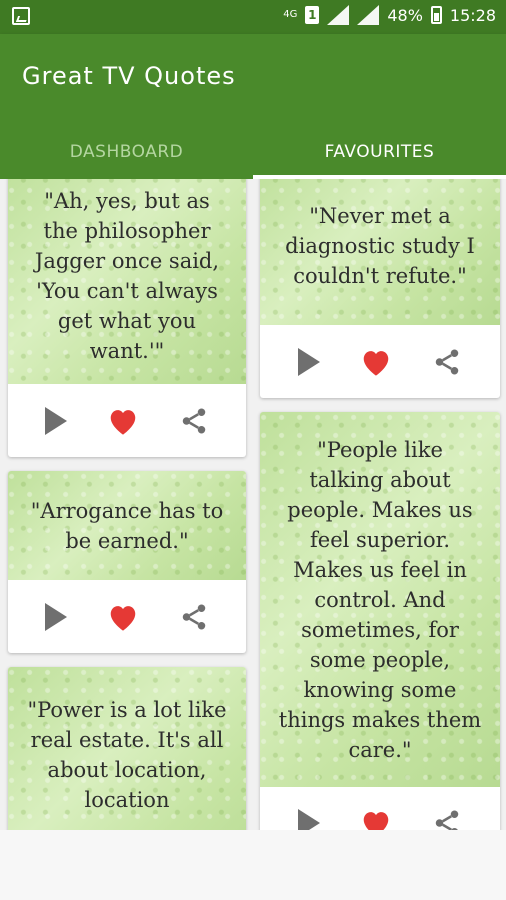 This screenshot has height=900, width=506. Describe the element at coordinates (405, 15) in the screenshot. I see `battery-percent: 48%` at that location.